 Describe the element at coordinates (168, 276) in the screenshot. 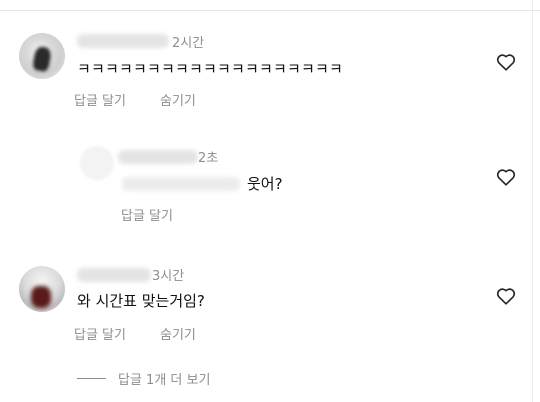

I see `comment-time: 3시간` at that location.